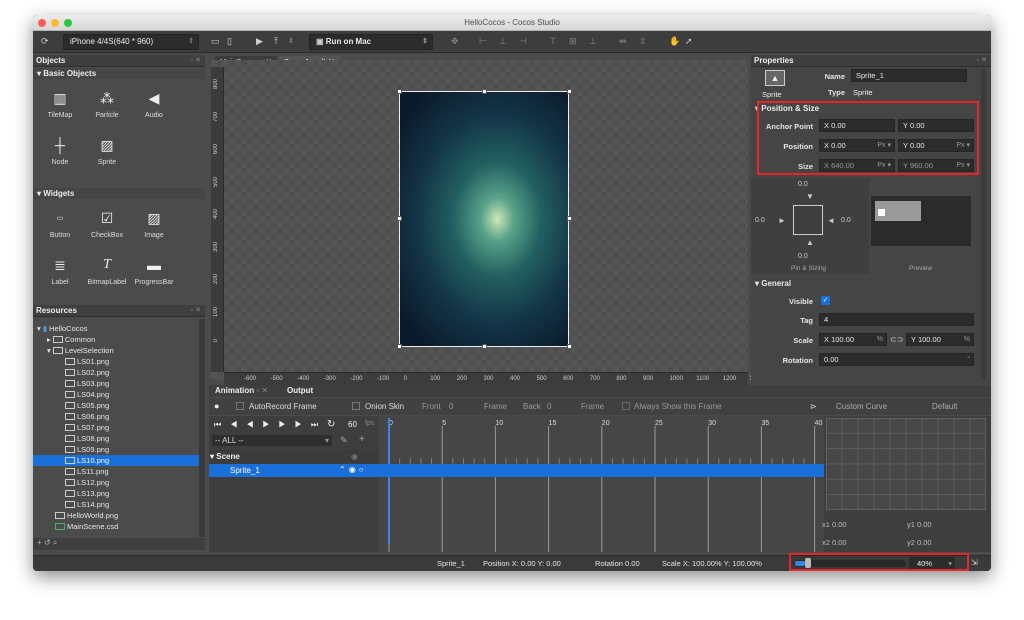 This screenshot has width=1024, height=620. Describe the element at coordinates (87, 383) in the screenshot. I see `tree-item-file: LS03.png` at that location.